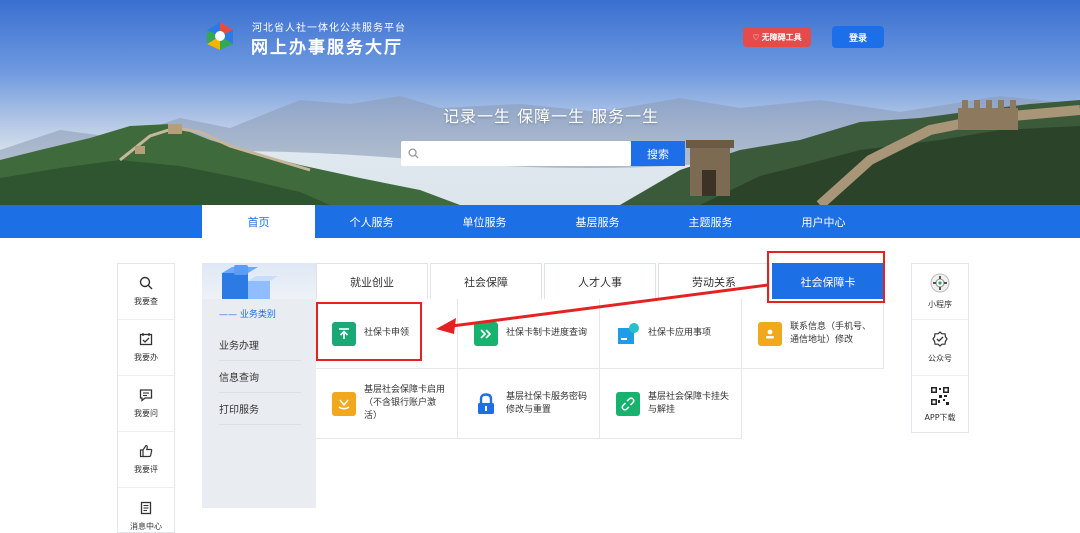 Image resolution: width=1080 pixels, height=533 pixels. Describe the element at coordinates (602, 308) in the screenshot. I see `annotation-arrow` at that location.